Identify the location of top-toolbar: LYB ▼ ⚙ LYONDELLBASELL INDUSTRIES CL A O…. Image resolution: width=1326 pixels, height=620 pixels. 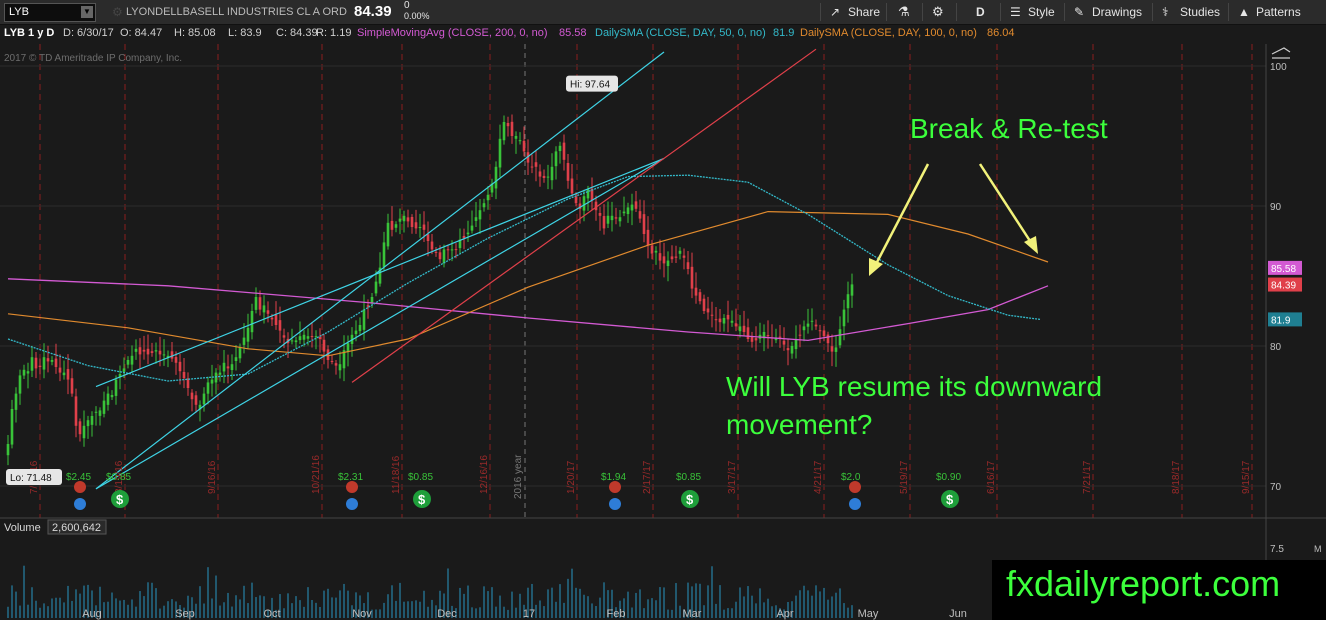
(663, 12).